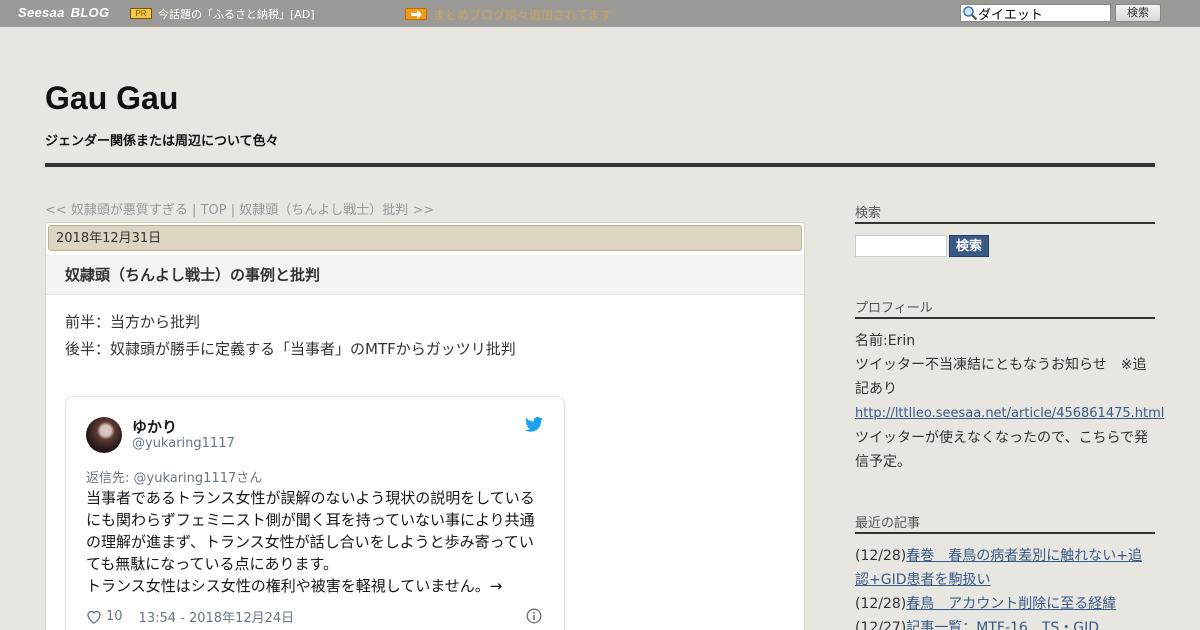 The image size is (1200, 630). Describe the element at coordinates (116, 210) in the screenshot. I see `prev-article-link: << 奴隷頭が悪質すぎる` at that location.